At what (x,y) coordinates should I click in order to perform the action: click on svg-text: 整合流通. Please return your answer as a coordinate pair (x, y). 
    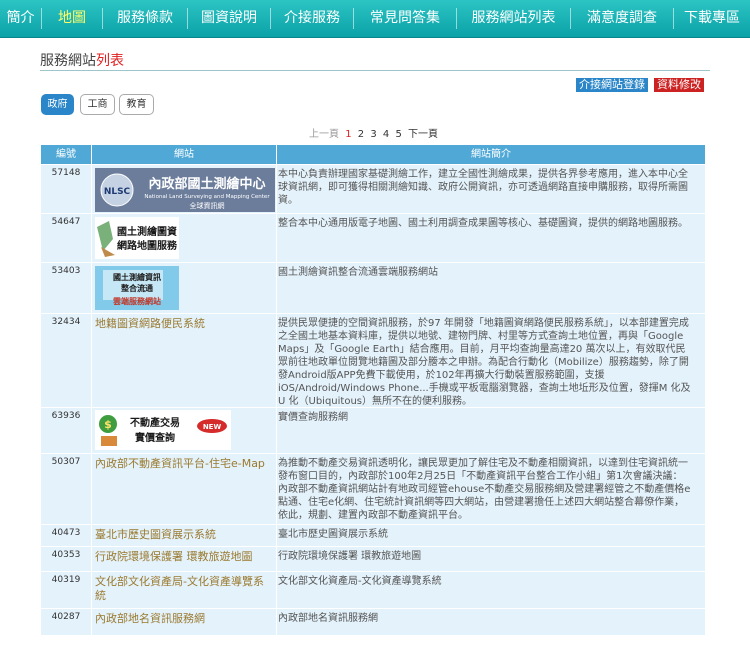
    Looking at the image, I should click on (136, 288).